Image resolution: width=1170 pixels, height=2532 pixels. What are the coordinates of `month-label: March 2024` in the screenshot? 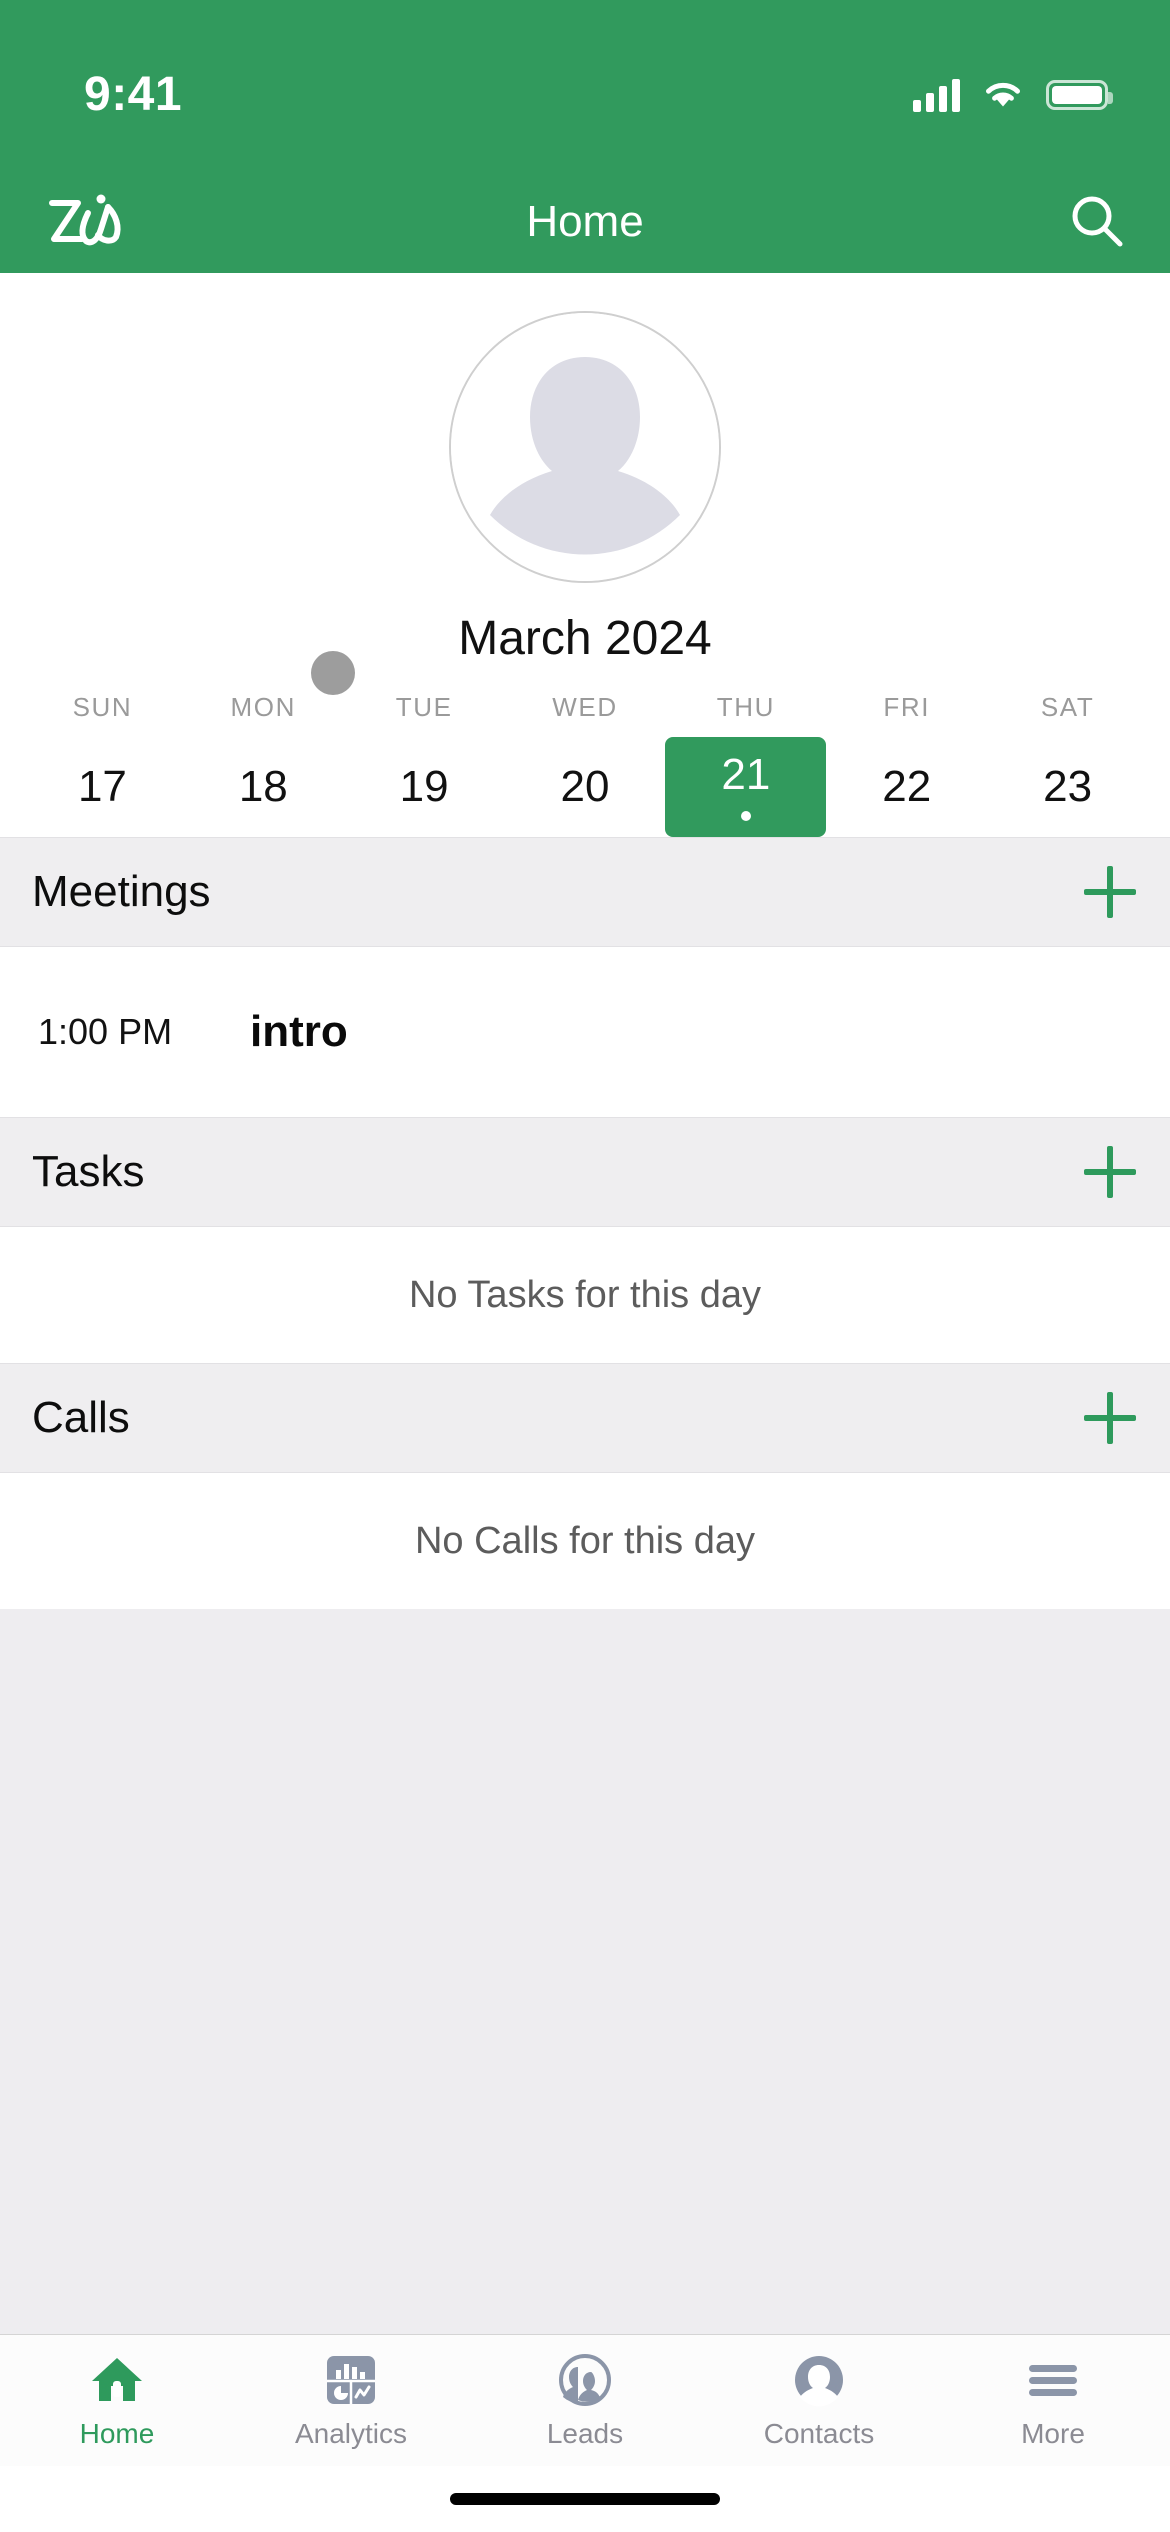 It's located at (585, 638).